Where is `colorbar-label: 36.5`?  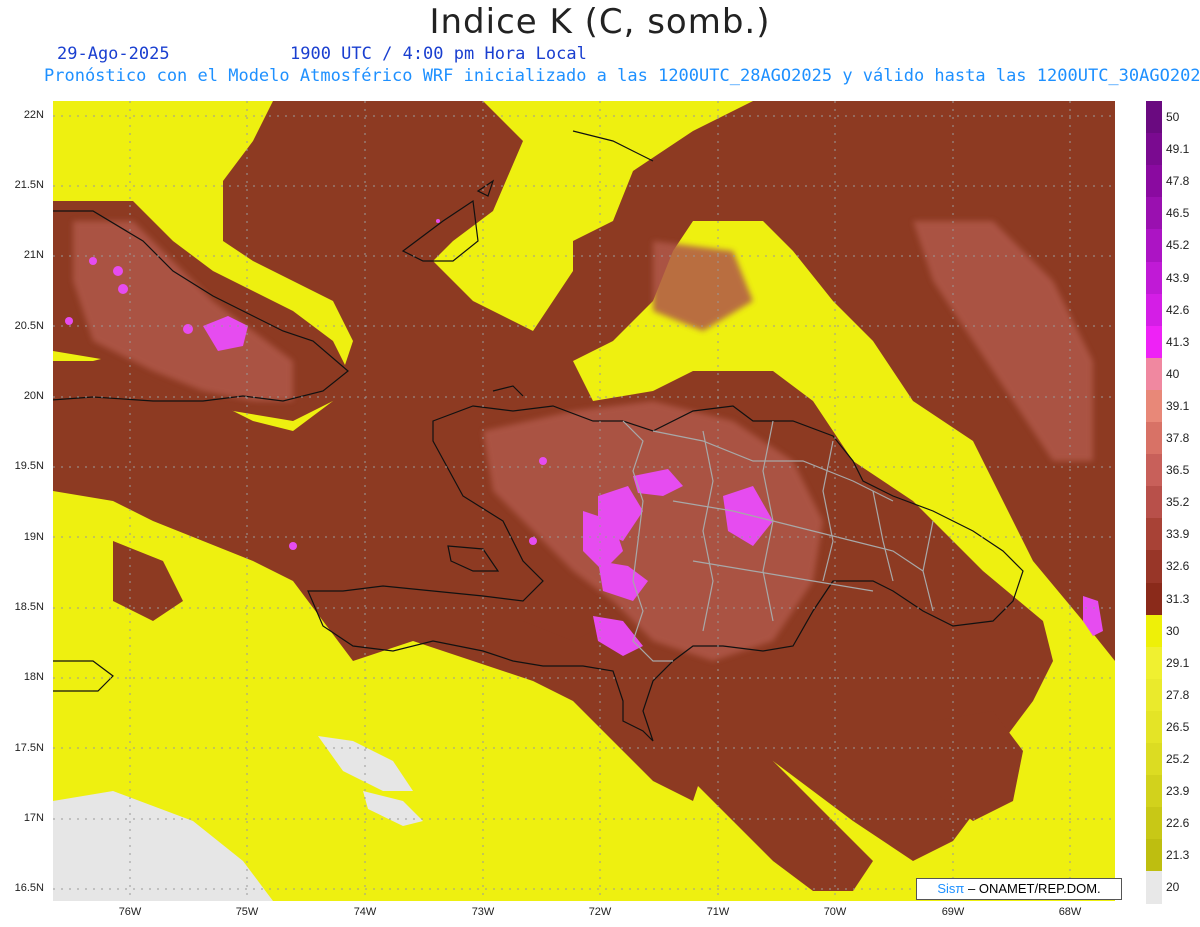 colorbar-label: 36.5 is located at coordinates (1178, 470).